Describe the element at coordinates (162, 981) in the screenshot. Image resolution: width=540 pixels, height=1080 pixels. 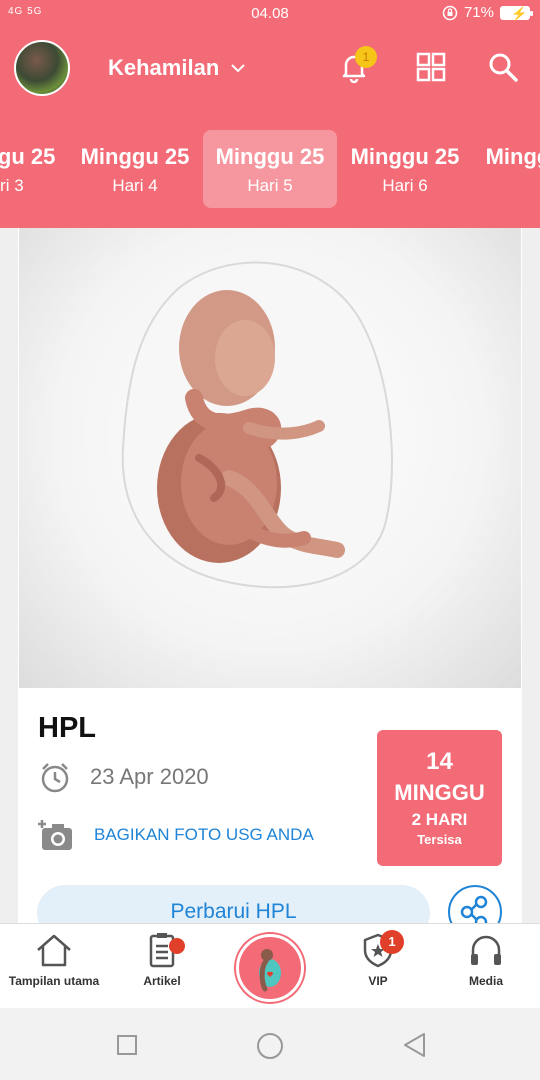
I see `nav-articles-label: Artikel` at that location.